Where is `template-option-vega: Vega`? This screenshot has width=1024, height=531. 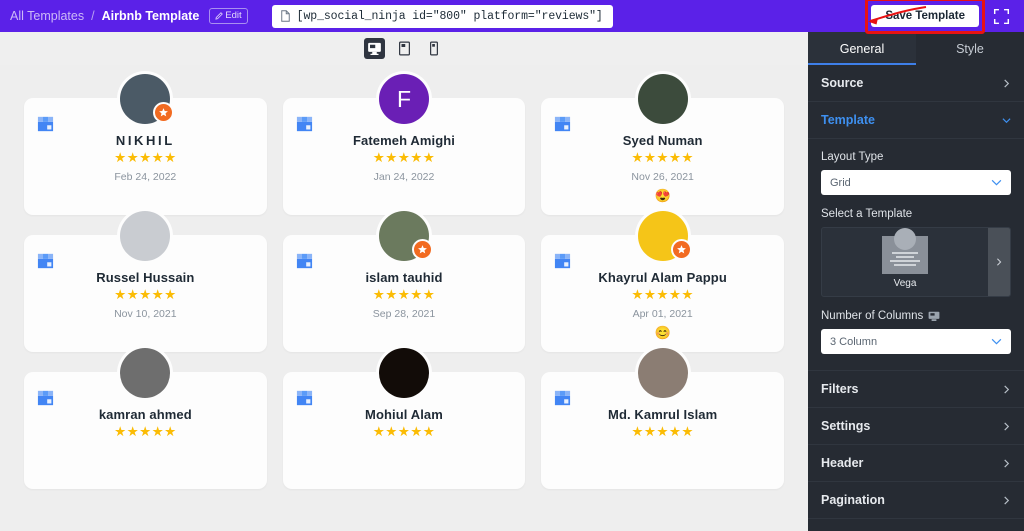
template-option-vega: Vega is located at coordinates (905, 262).